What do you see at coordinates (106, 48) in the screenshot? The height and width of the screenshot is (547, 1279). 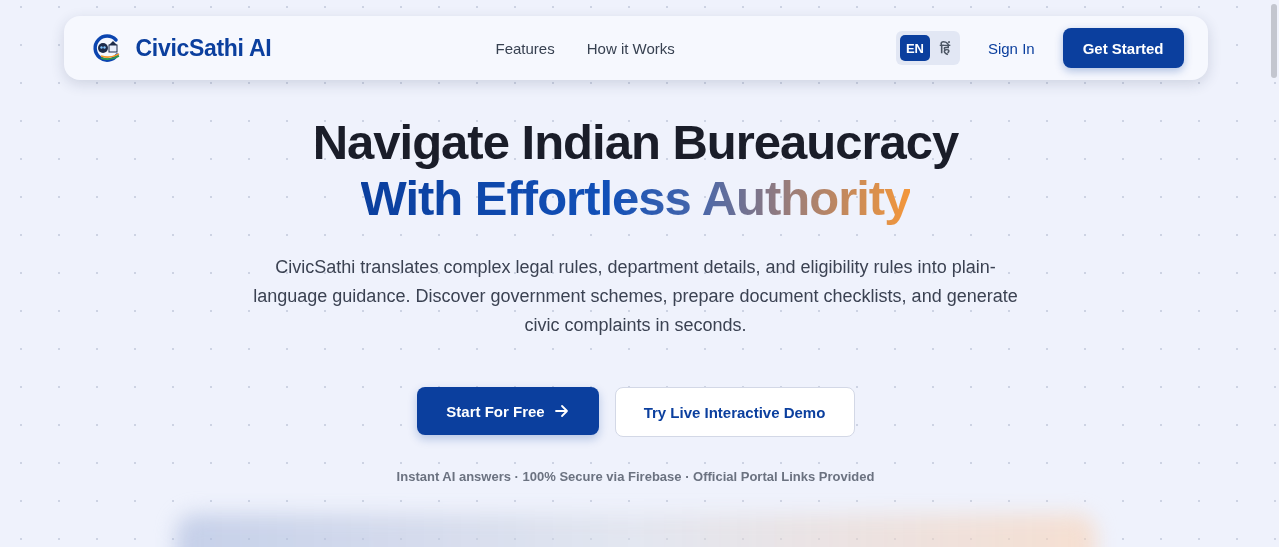 I see `logo-icon` at bounding box center [106, 48].